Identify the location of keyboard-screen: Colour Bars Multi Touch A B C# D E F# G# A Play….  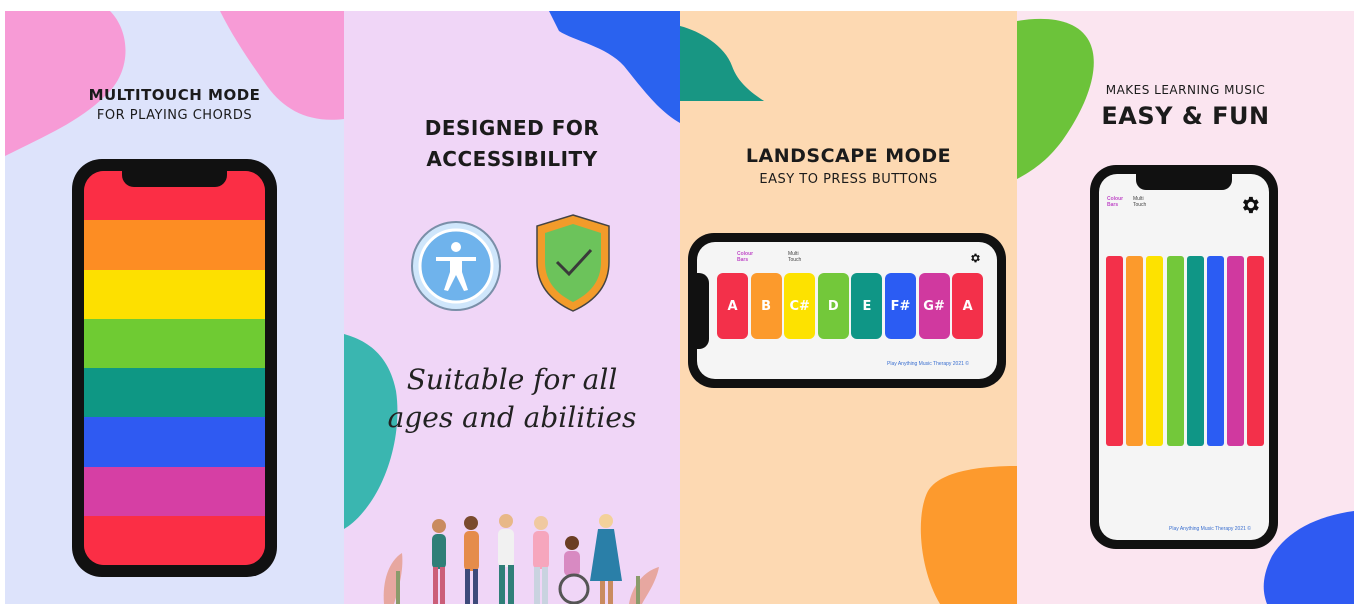
(847, 310).